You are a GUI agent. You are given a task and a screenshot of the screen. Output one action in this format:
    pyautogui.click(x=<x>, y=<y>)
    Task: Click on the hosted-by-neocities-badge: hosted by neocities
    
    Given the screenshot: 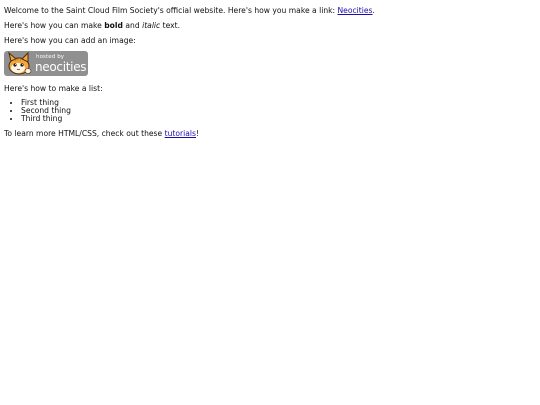 What is the action you would take?
    pyautogui.click(x=46, y=63)
    